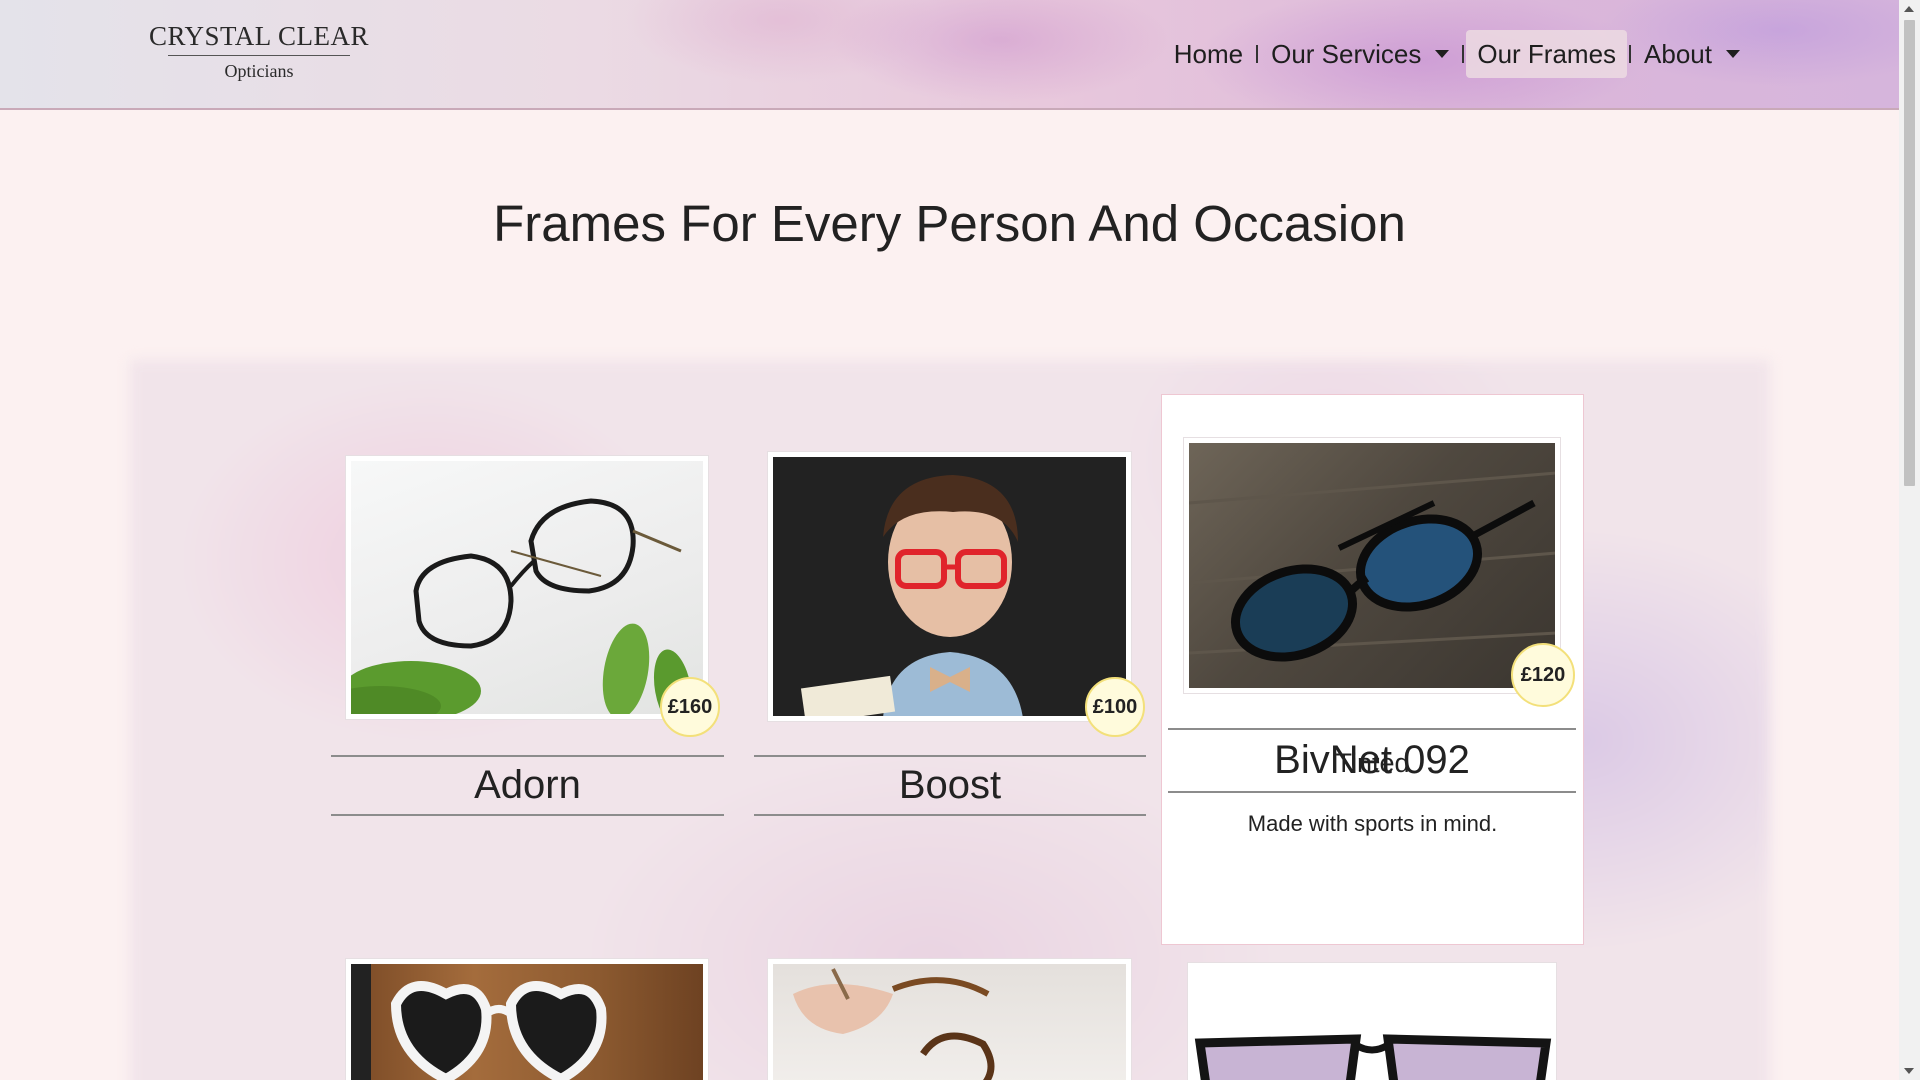  I want to click on purple-sunglasses-photo, so click(1372, 1021).